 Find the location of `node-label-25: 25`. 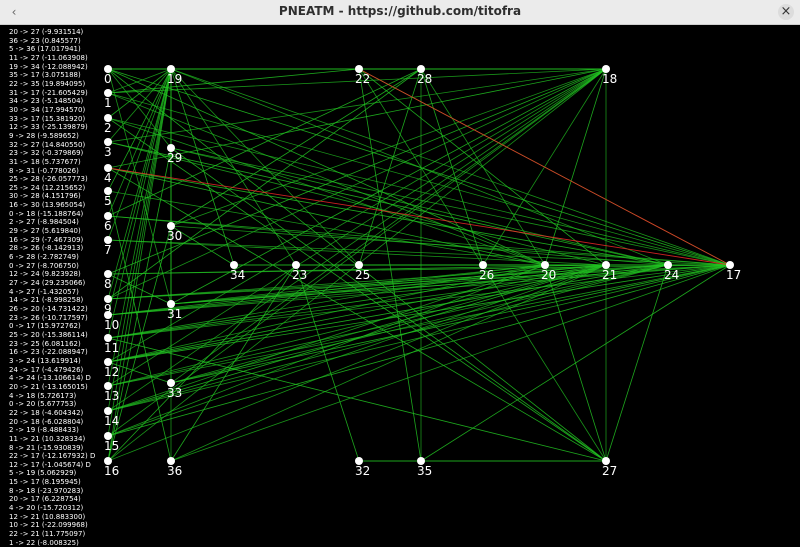

node-label-25: 25 is located at coordinates (362, 275).